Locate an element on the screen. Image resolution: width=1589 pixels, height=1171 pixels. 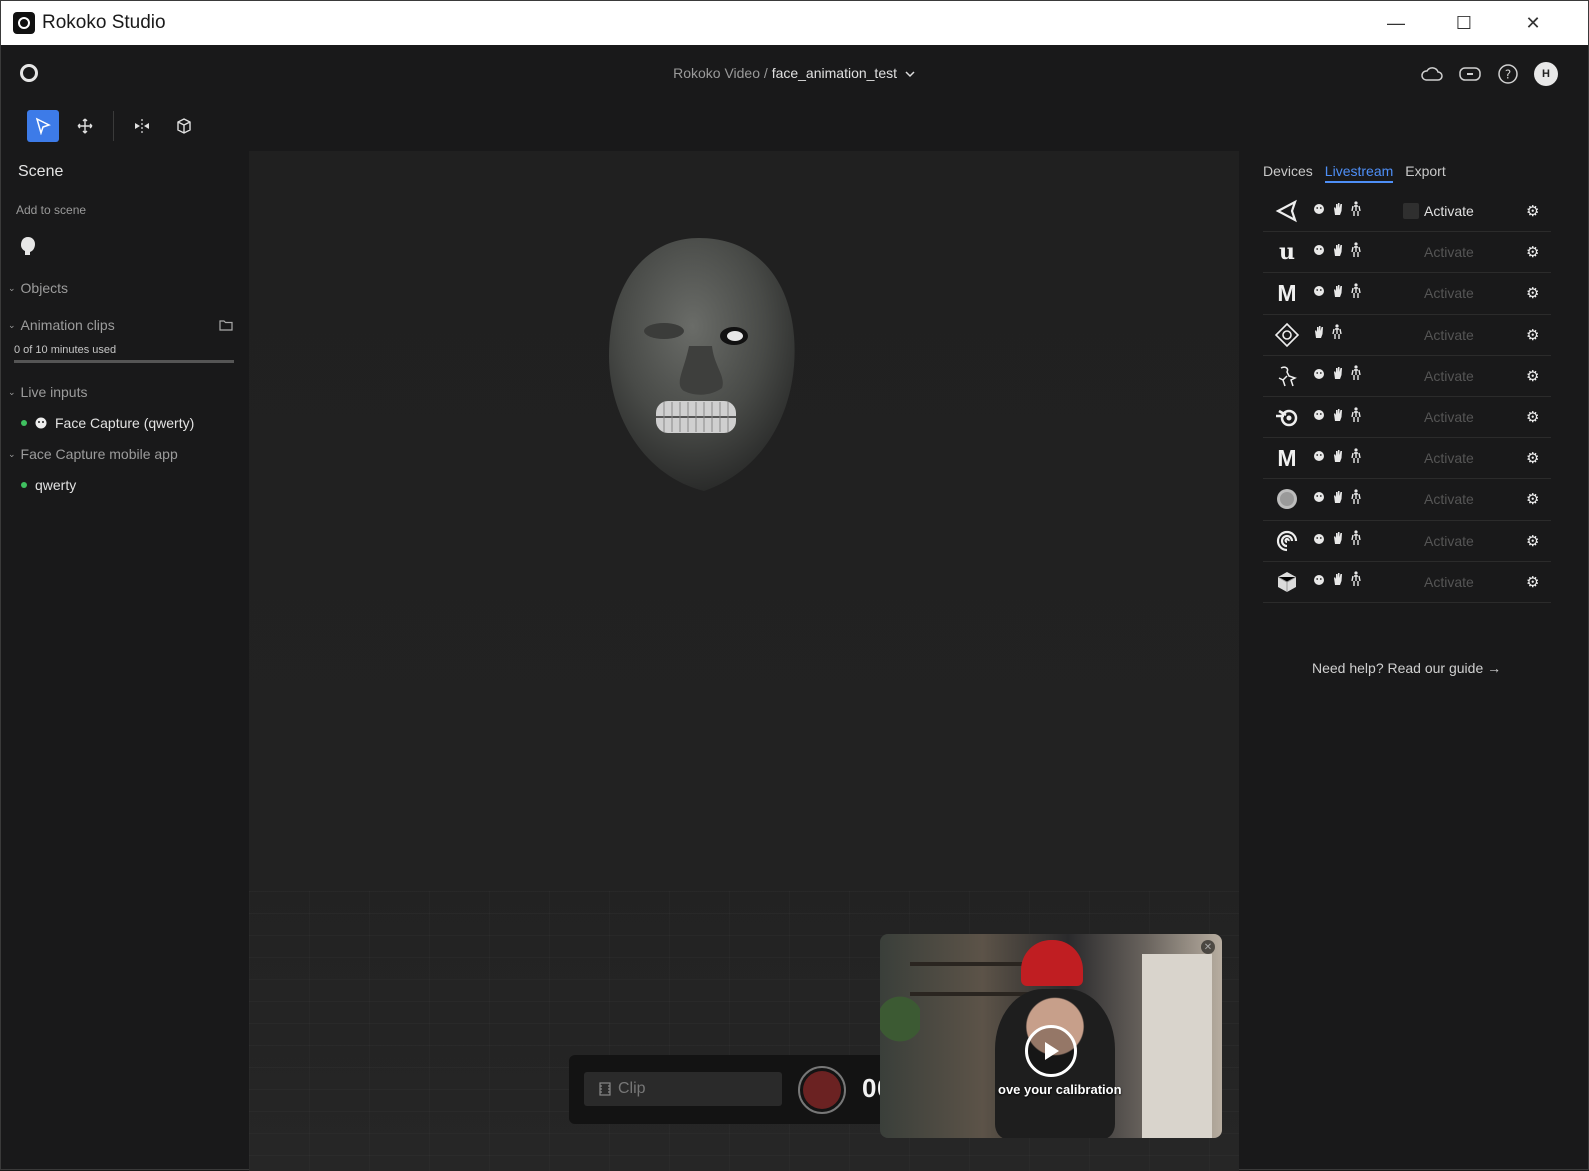
sphere-icon is located at coordinates (1287, 499).